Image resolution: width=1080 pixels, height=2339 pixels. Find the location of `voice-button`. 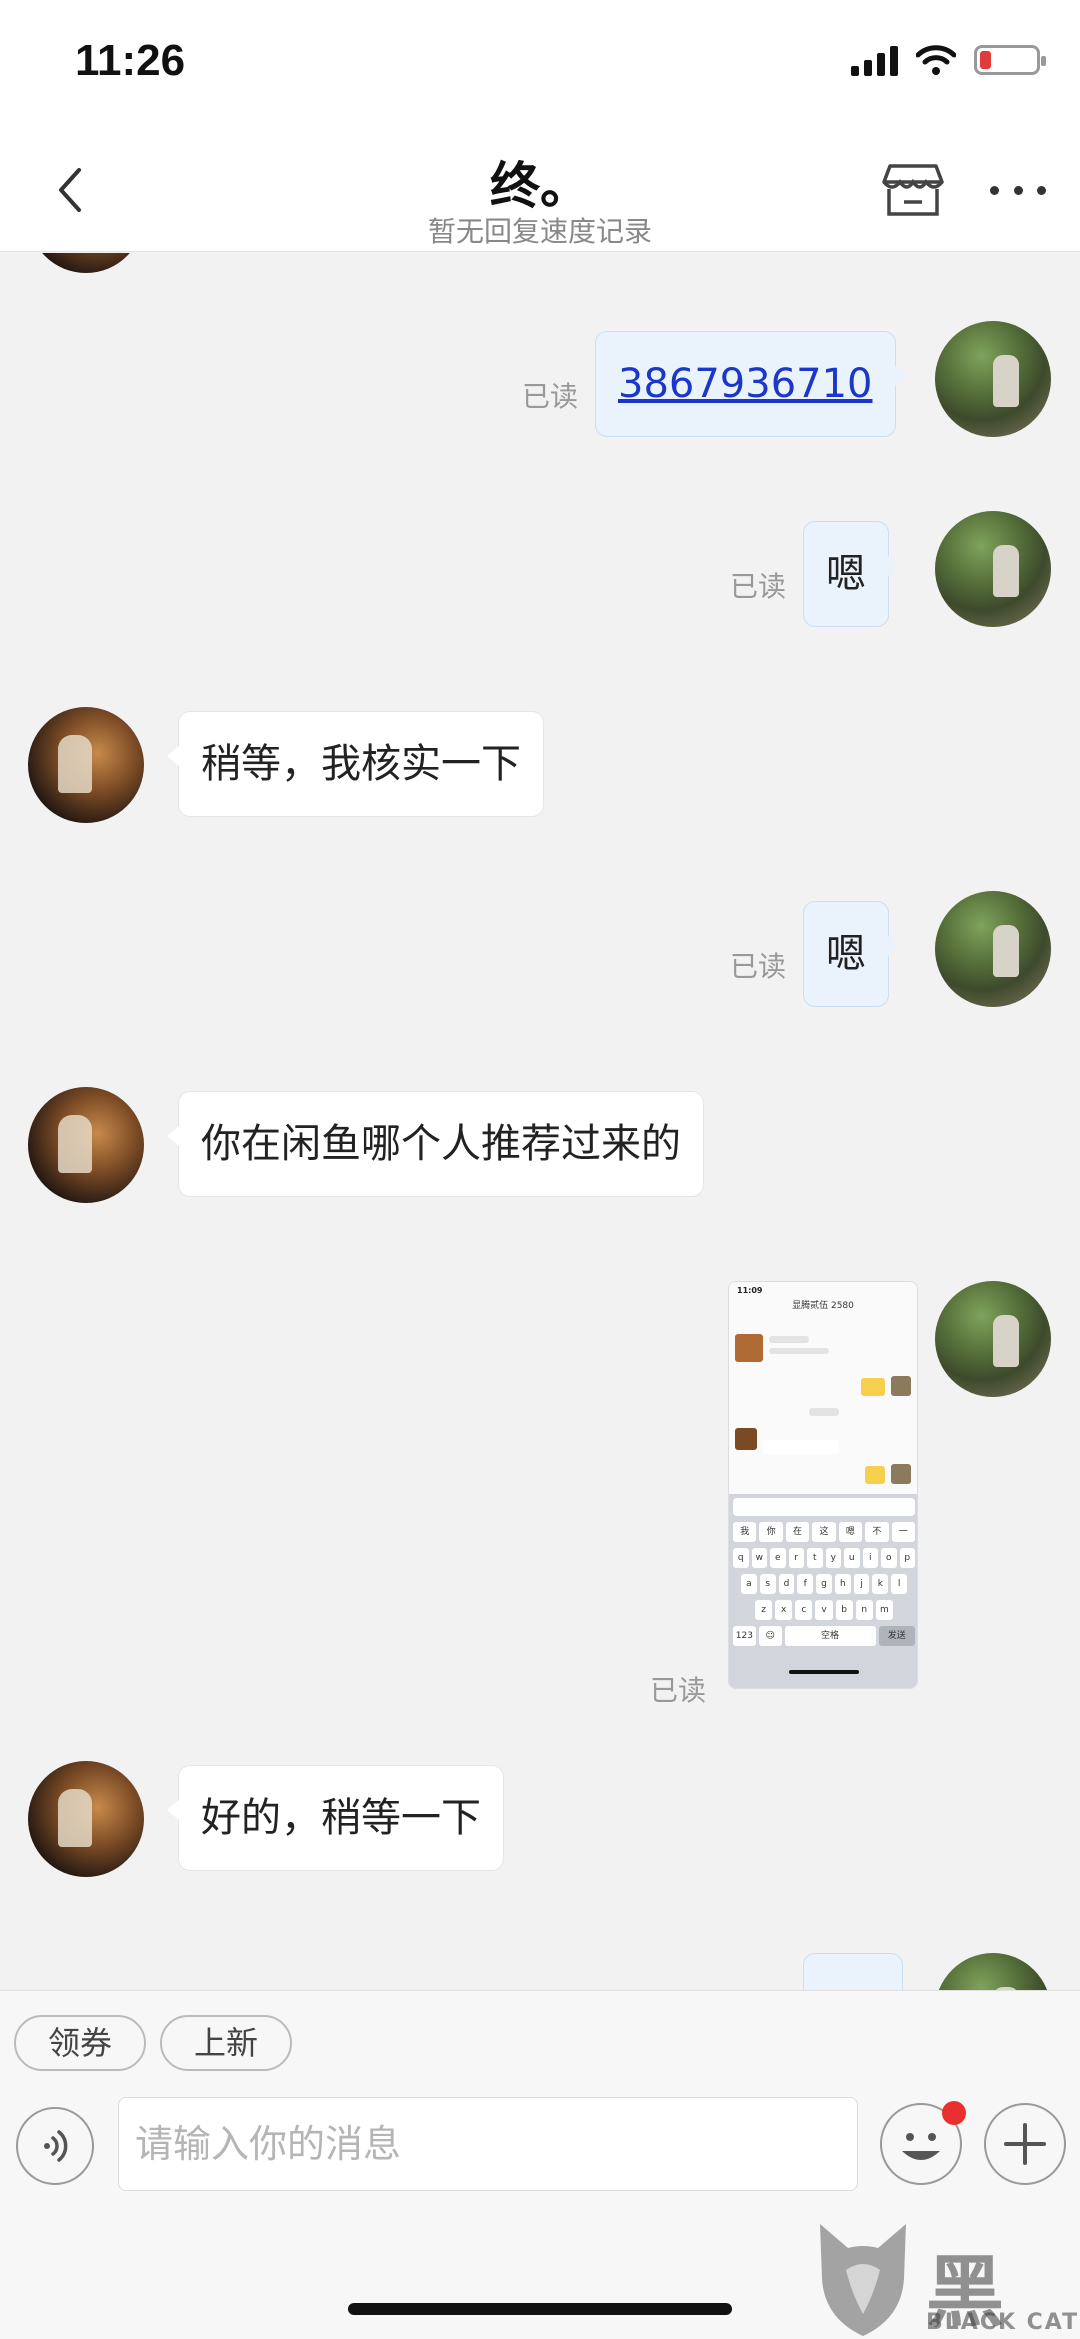

voice-button is located at coordinates (55, 2146).